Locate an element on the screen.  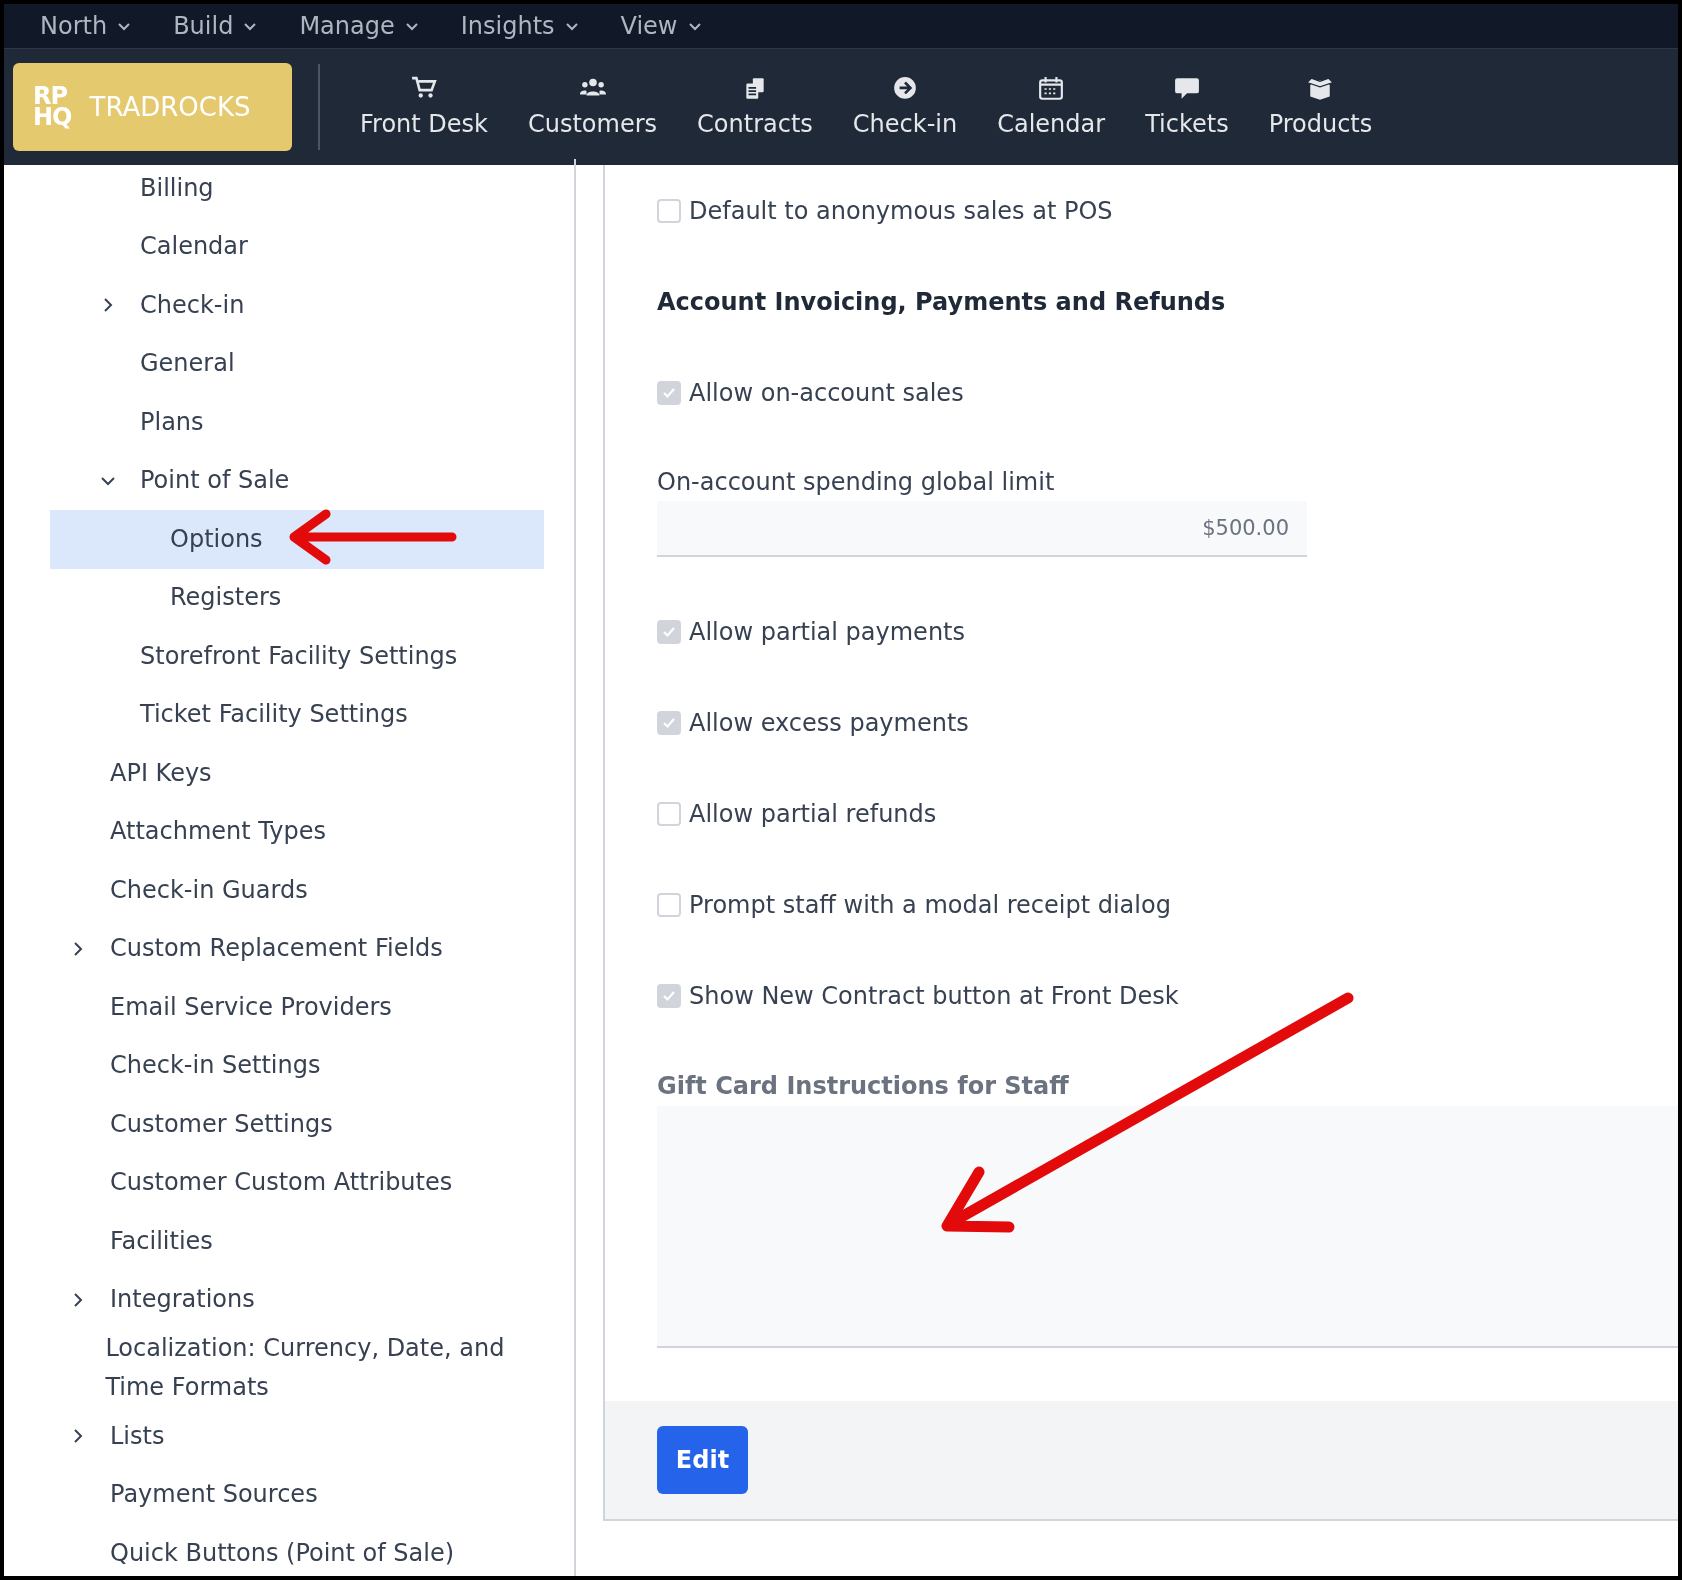
menu-item: Manage is located at coordinates (359, 26).